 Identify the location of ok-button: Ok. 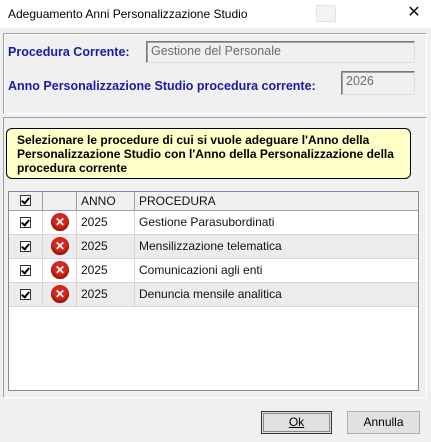
(296, 422).